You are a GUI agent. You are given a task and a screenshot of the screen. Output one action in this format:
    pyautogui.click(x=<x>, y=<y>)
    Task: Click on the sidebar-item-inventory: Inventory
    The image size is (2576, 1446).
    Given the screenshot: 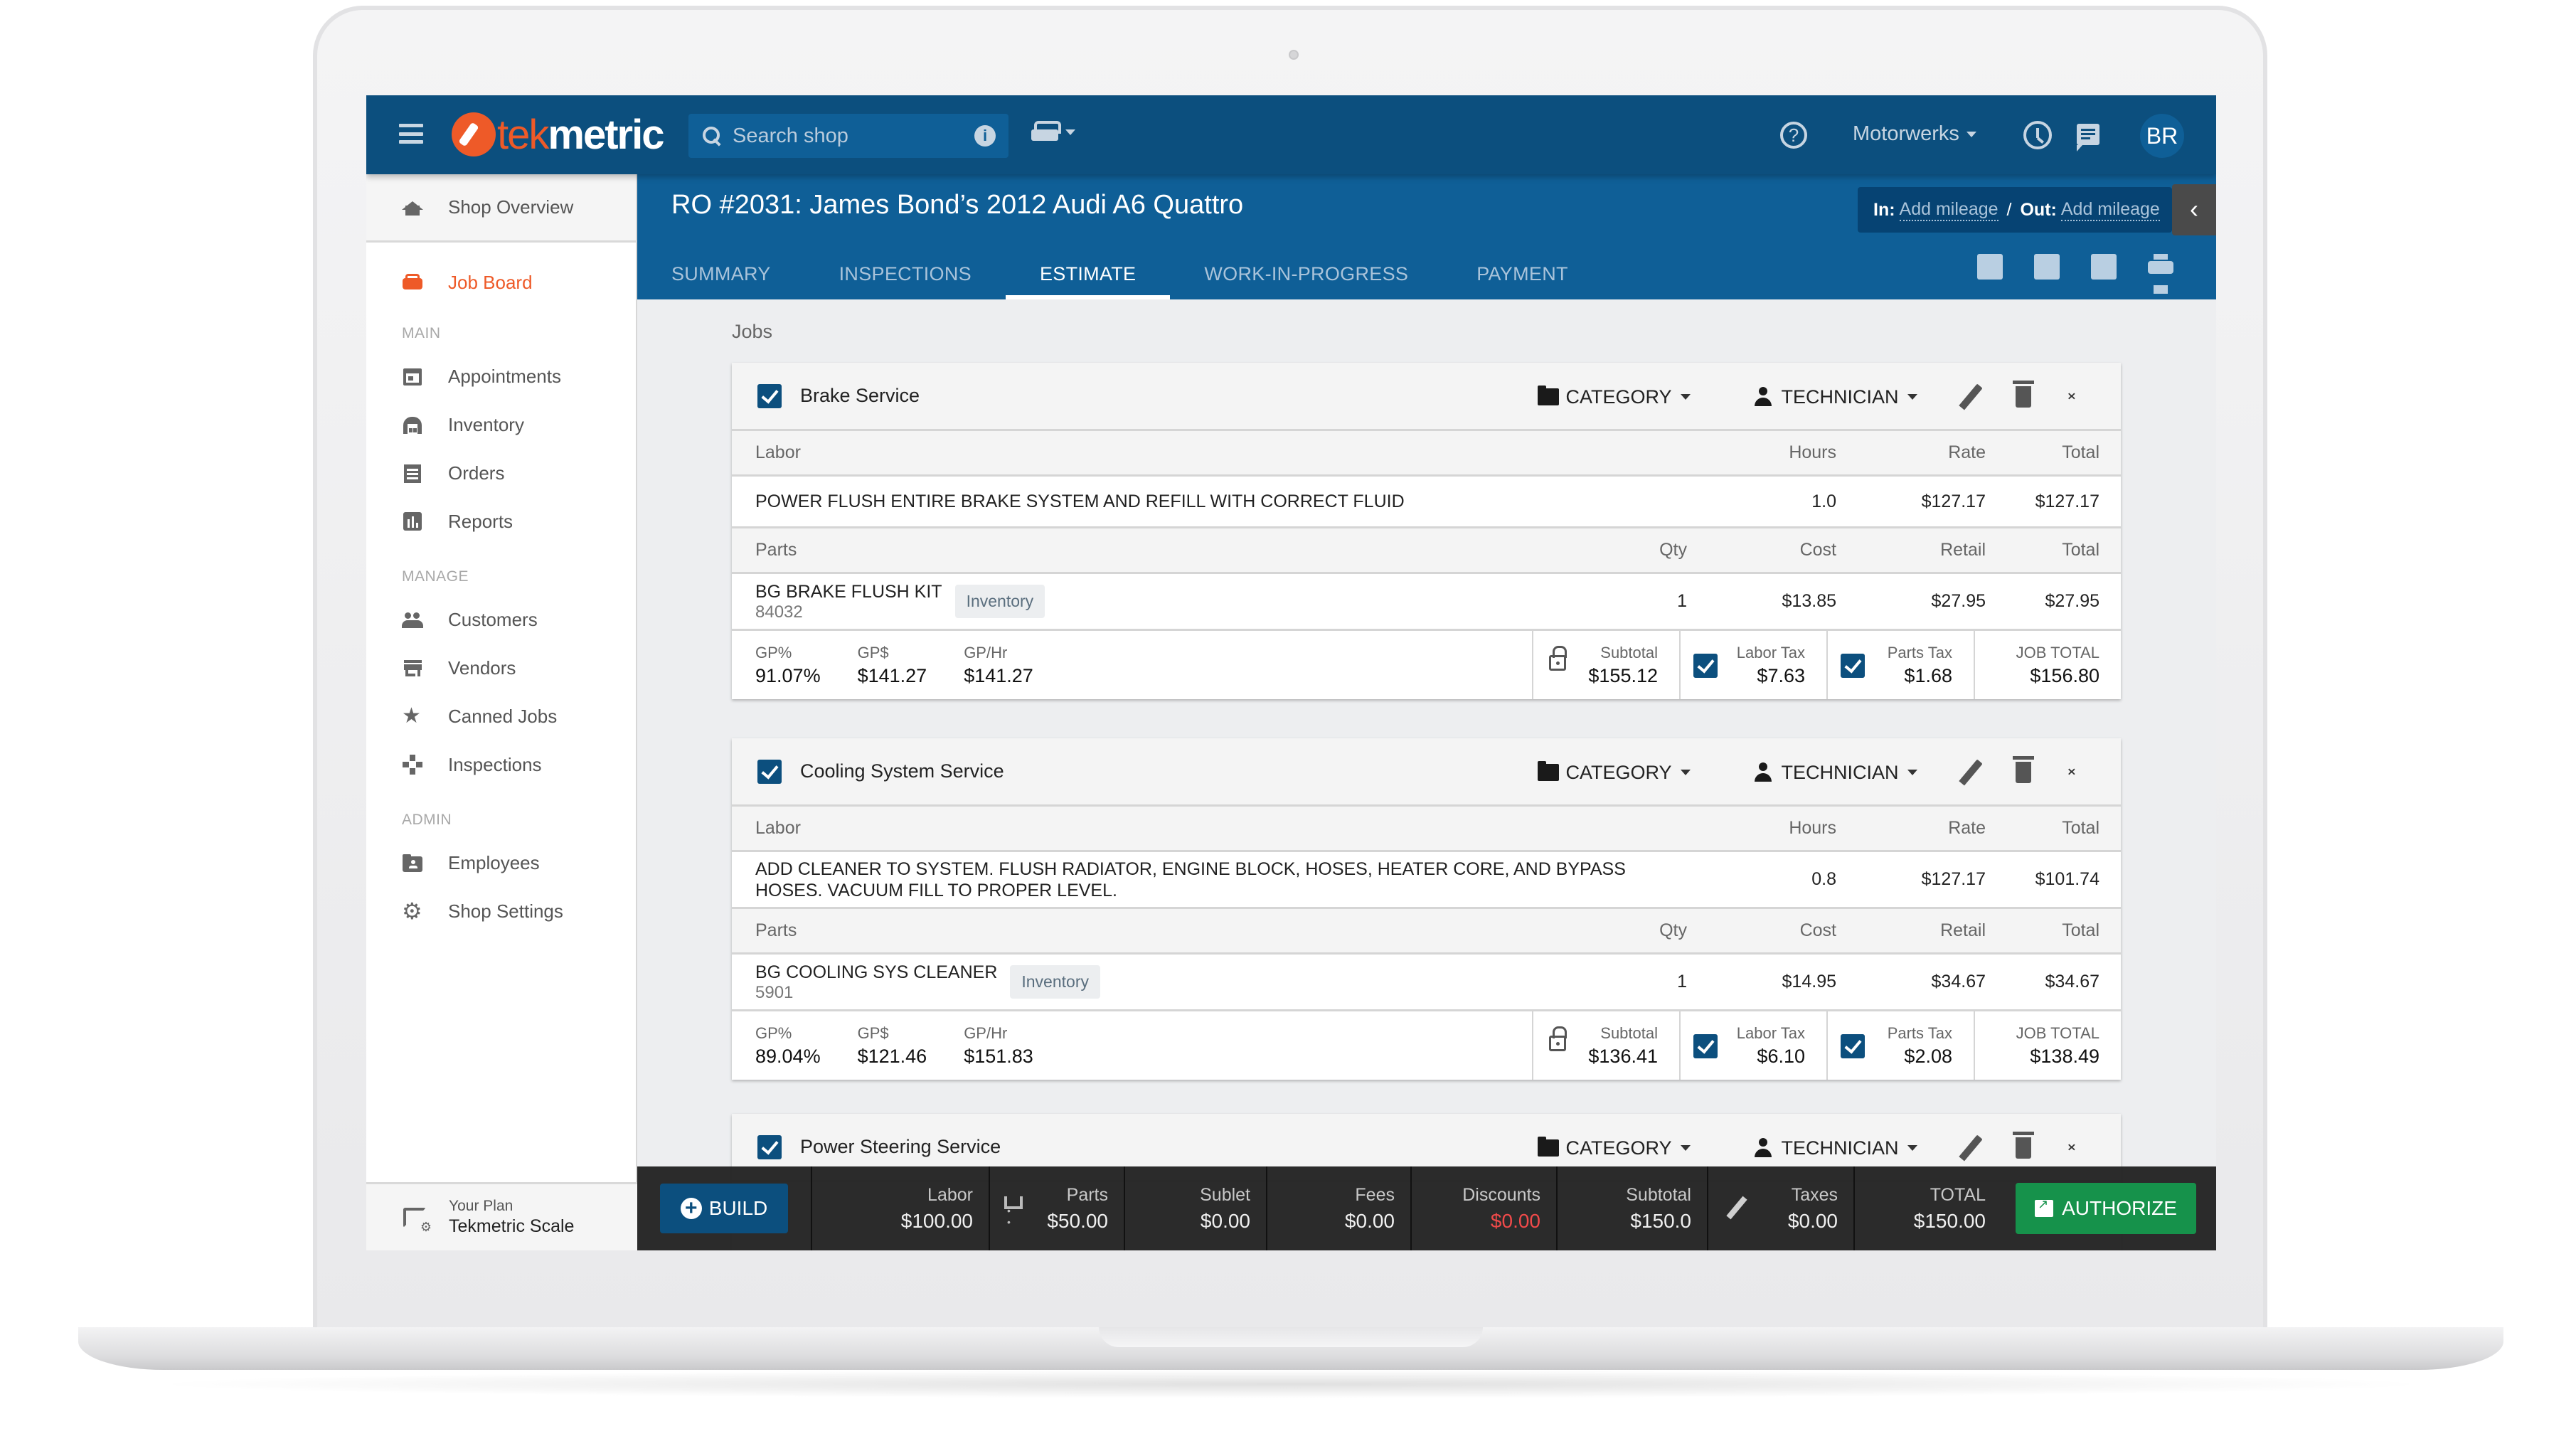 What is the action you would take?
    pyautogui.click(x=501, y=424)
    